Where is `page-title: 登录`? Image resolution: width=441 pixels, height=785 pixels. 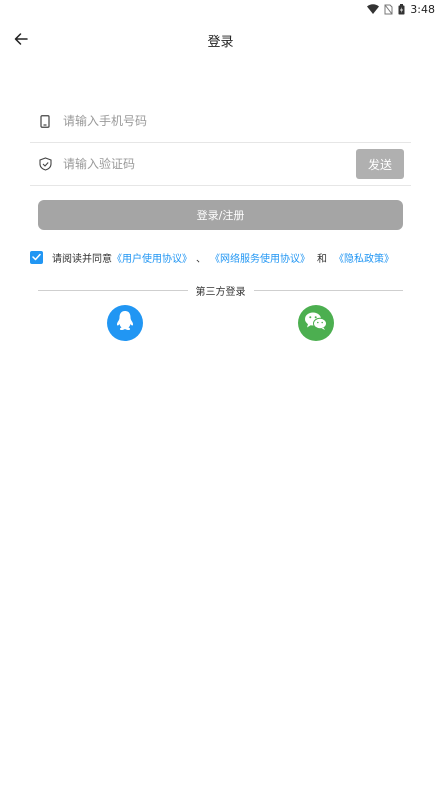 page-title: 登录 is located at coordinates (220, 42).